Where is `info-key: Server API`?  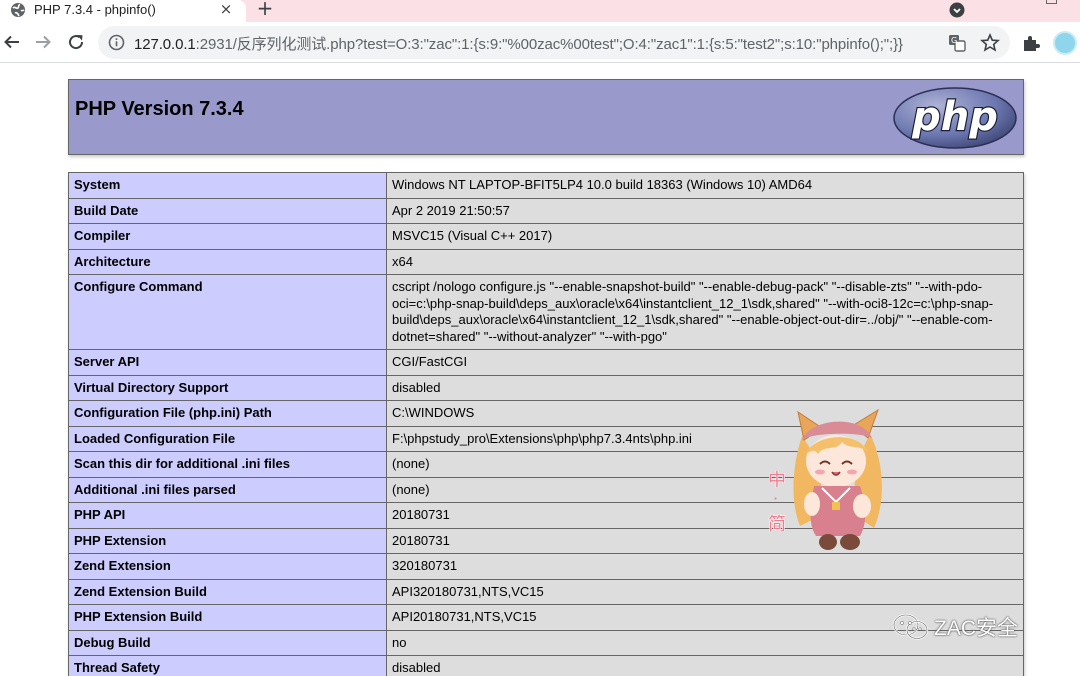
info-key: Server API is located at coordinates (227, 362).